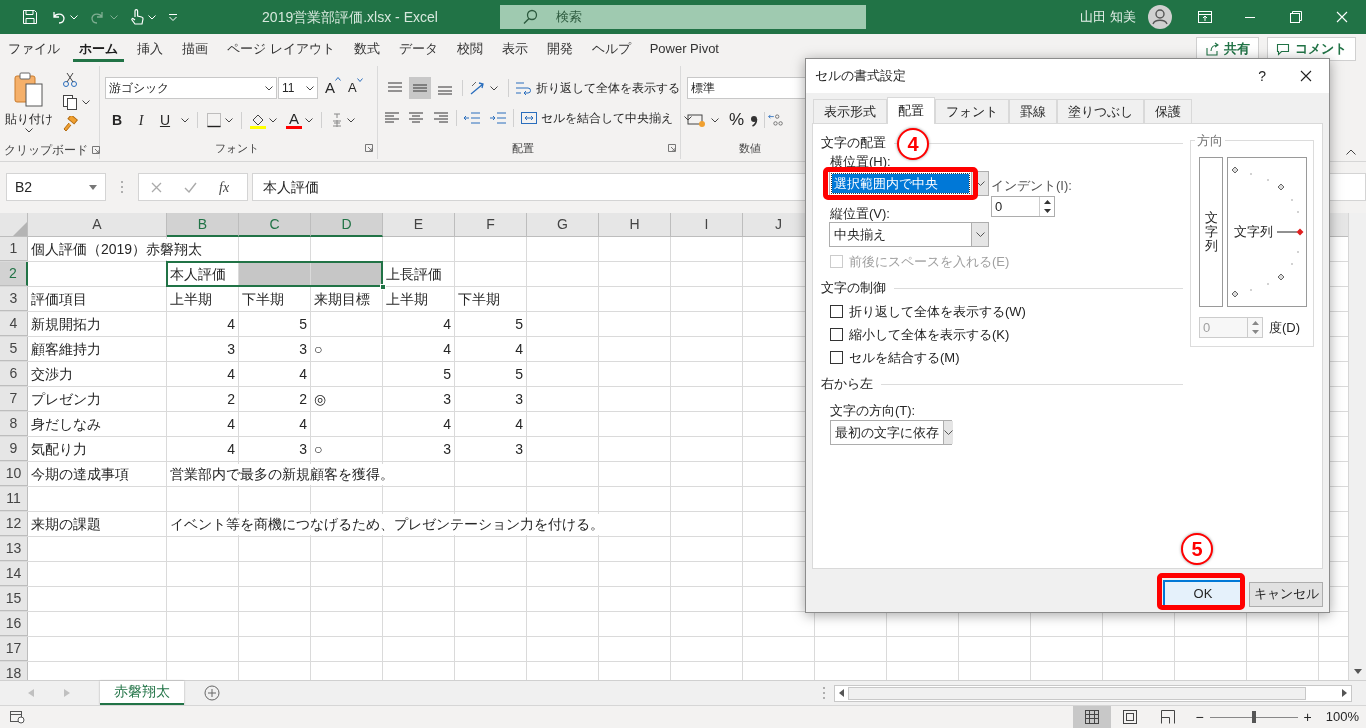 The height and width of the screenshot is (728, 1366). Describe the element at coordinates (1253, 232) in the screenshot. I see `dial-label: 文字列` at that location.